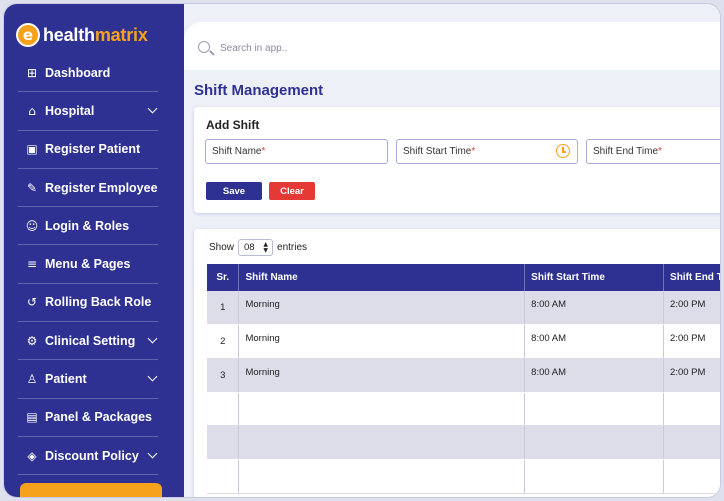 Image resolution: width=724 pixels, height=501 pixels. I want to click on sidebar-item-patient: ♙ Patient, so click(88, 379).